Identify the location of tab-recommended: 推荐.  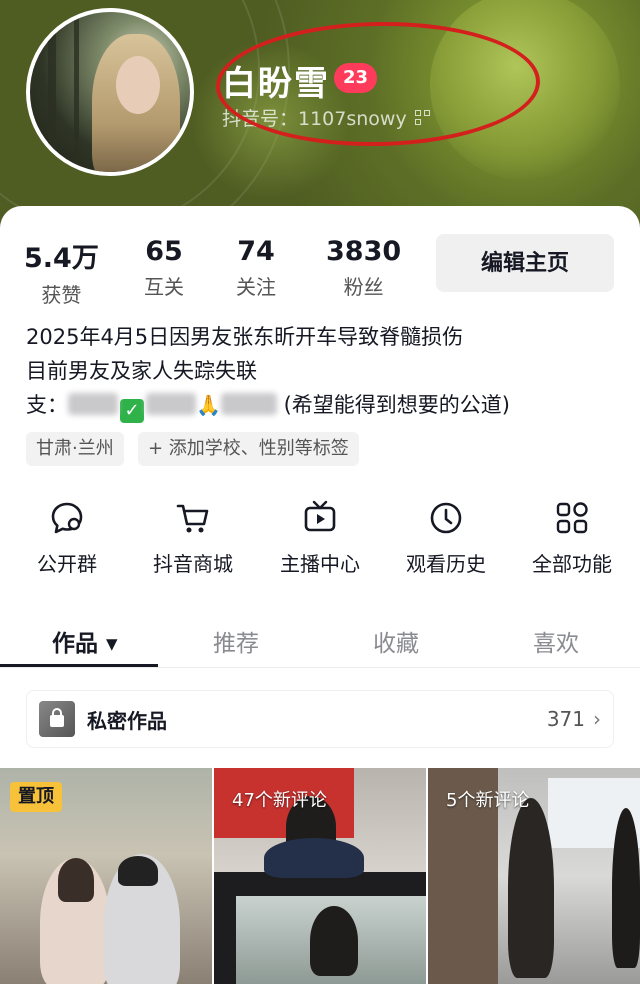
(236, 641).